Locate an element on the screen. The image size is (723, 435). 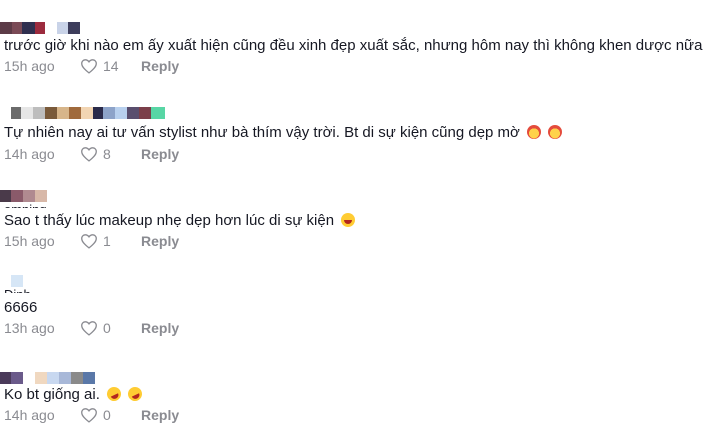
comment-meta: 13h ago 0 Reply is located at coordinates (91, 328).